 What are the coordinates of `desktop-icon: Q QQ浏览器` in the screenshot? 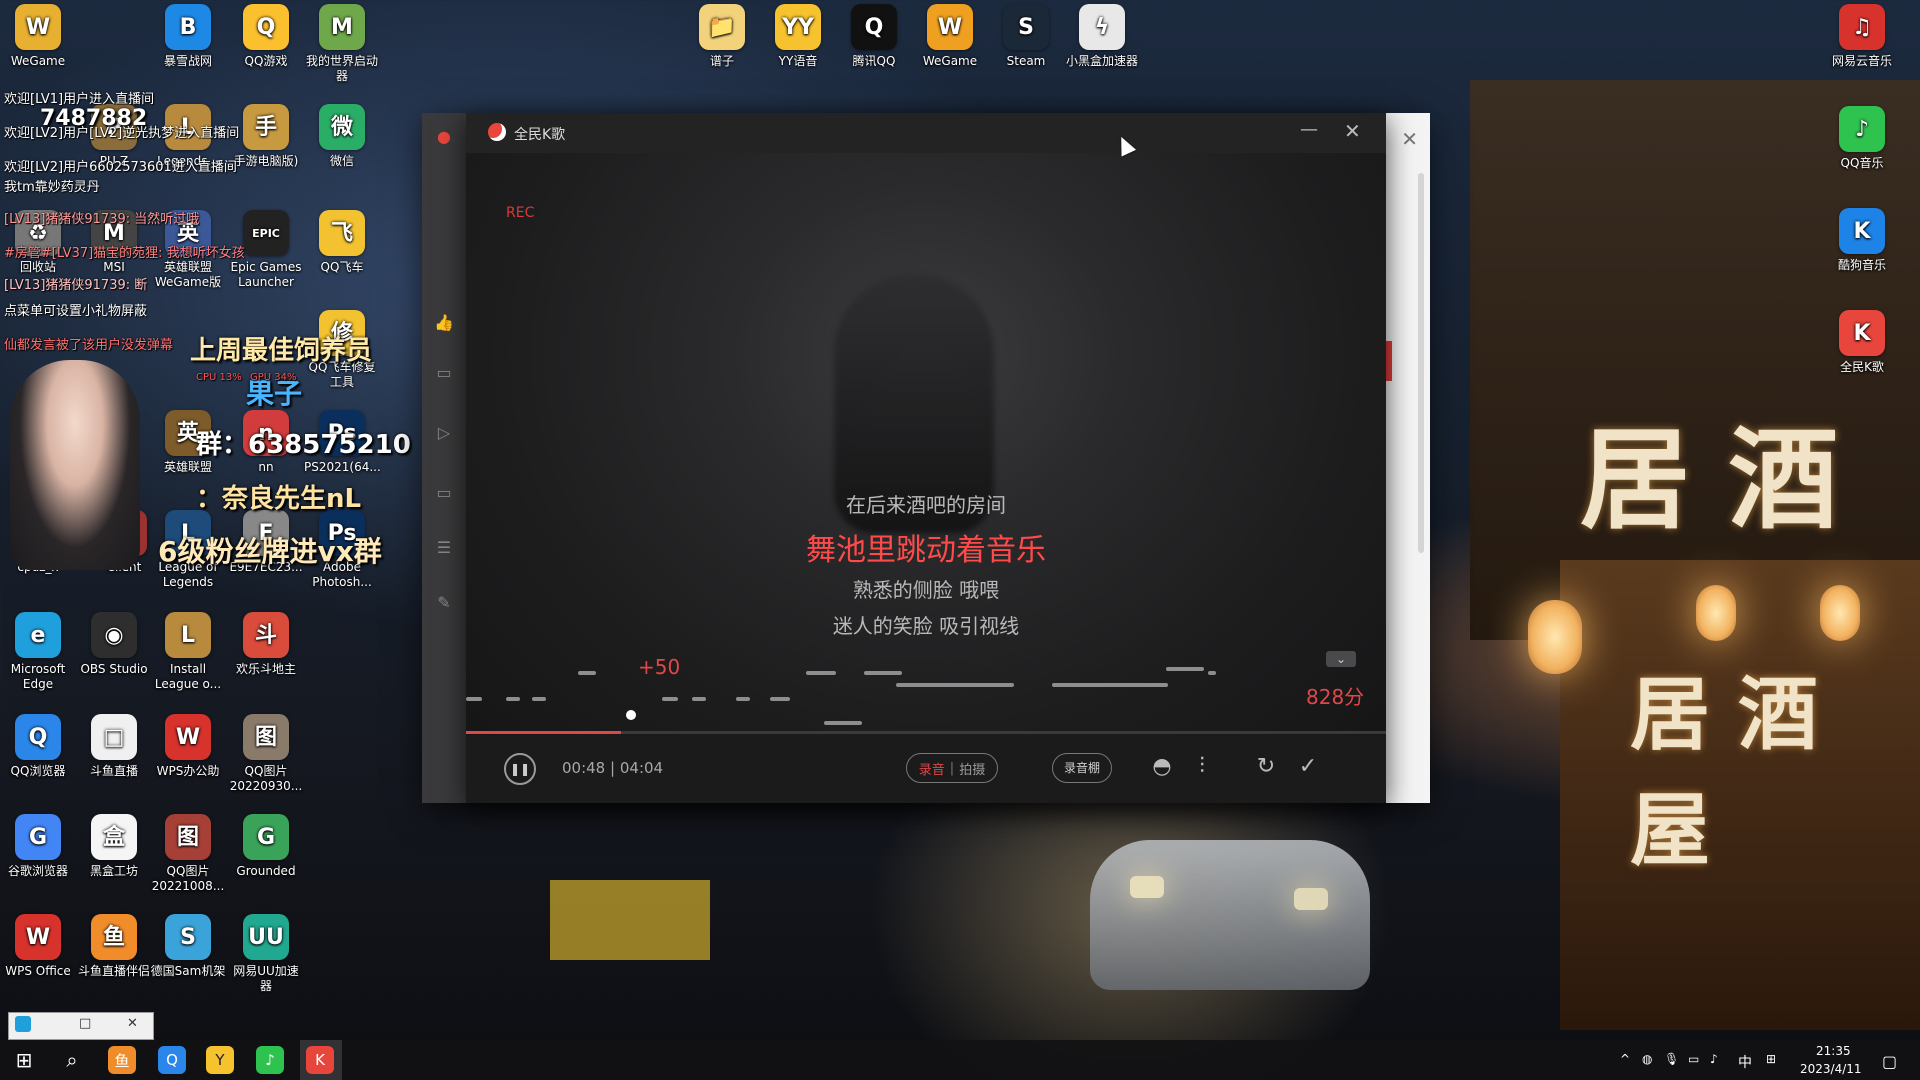 It's located at (38, 746).